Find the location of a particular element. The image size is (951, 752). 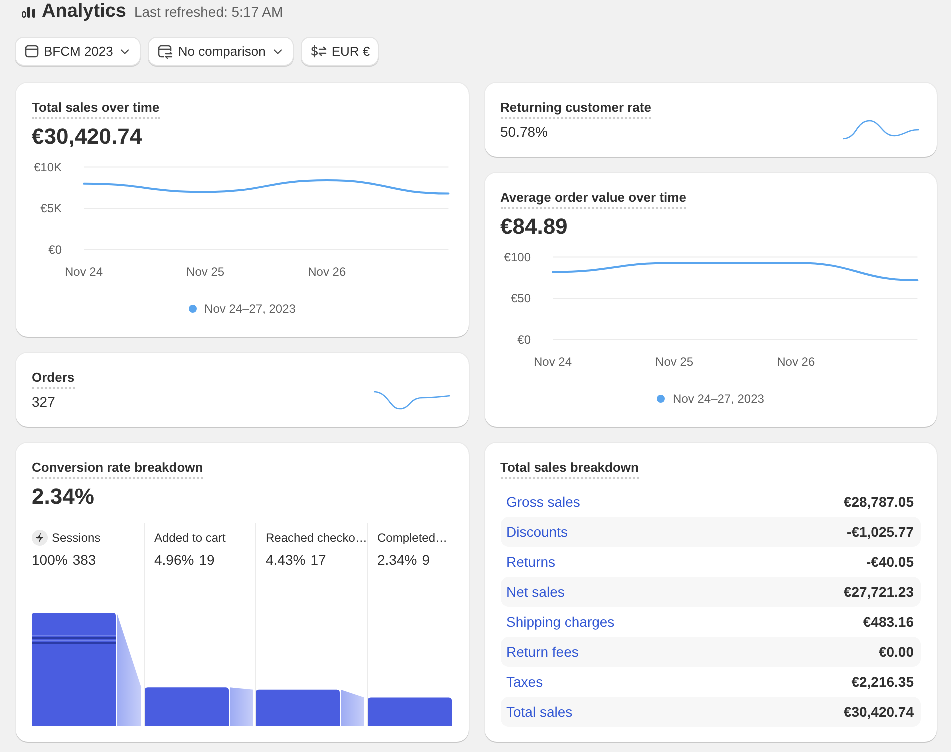

metric-value: €30,420.74 is located at coordinates (87, 137).